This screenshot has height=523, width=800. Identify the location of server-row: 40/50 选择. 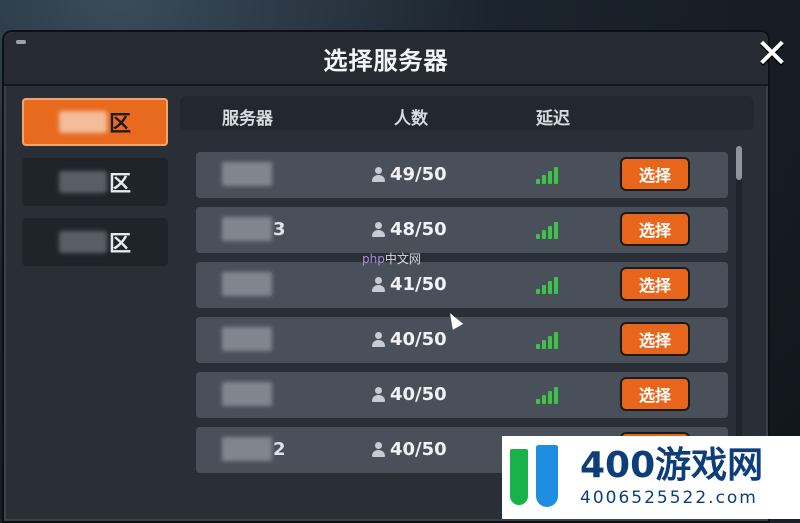
(462, 395).